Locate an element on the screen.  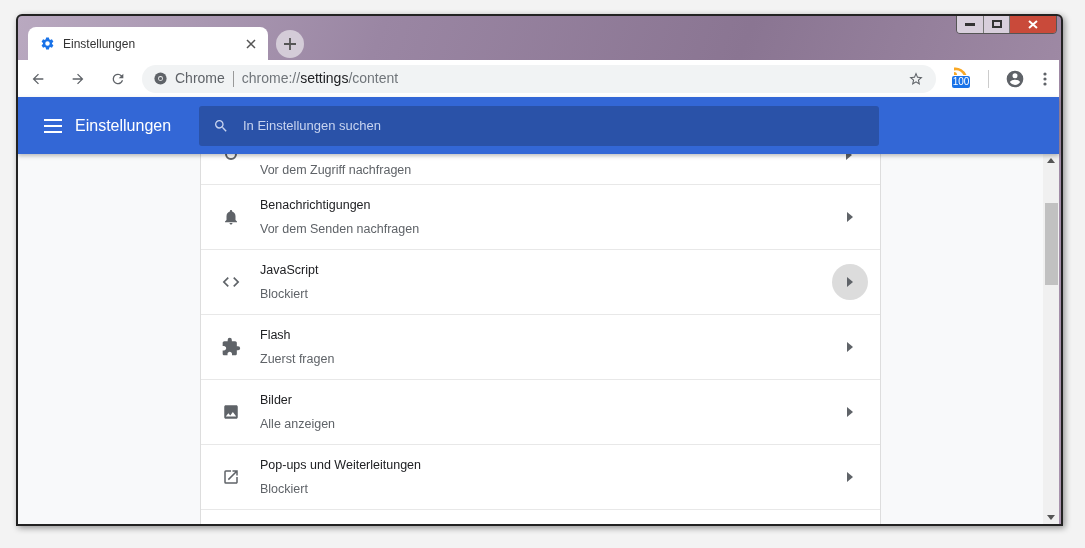
row-arrow-button is located at coordinates (850, 282).